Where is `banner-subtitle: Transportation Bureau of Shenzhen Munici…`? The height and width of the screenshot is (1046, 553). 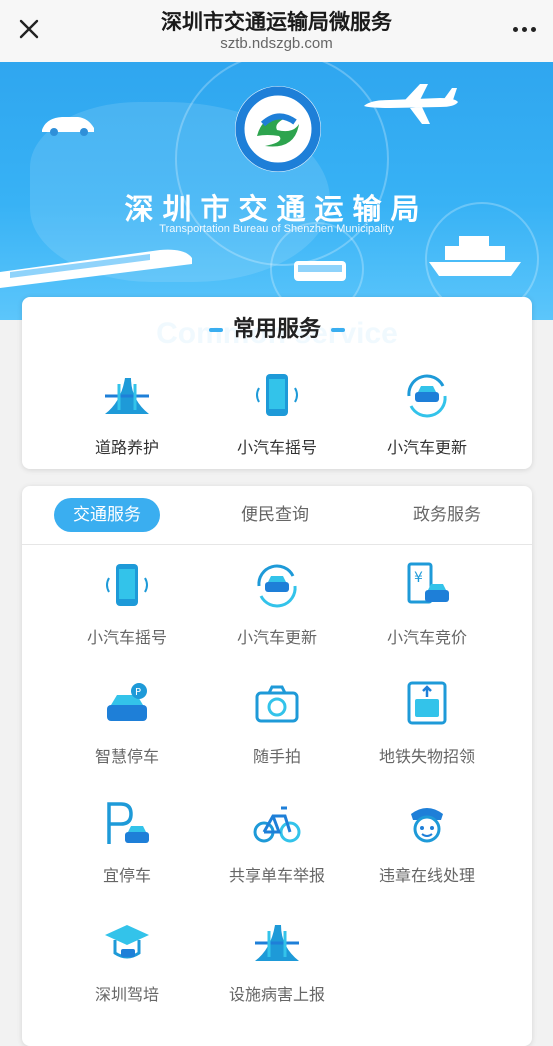
banner-subtitle: Transportation Bureau of Shenzhen Munici… is located at coordinates (276, 229).